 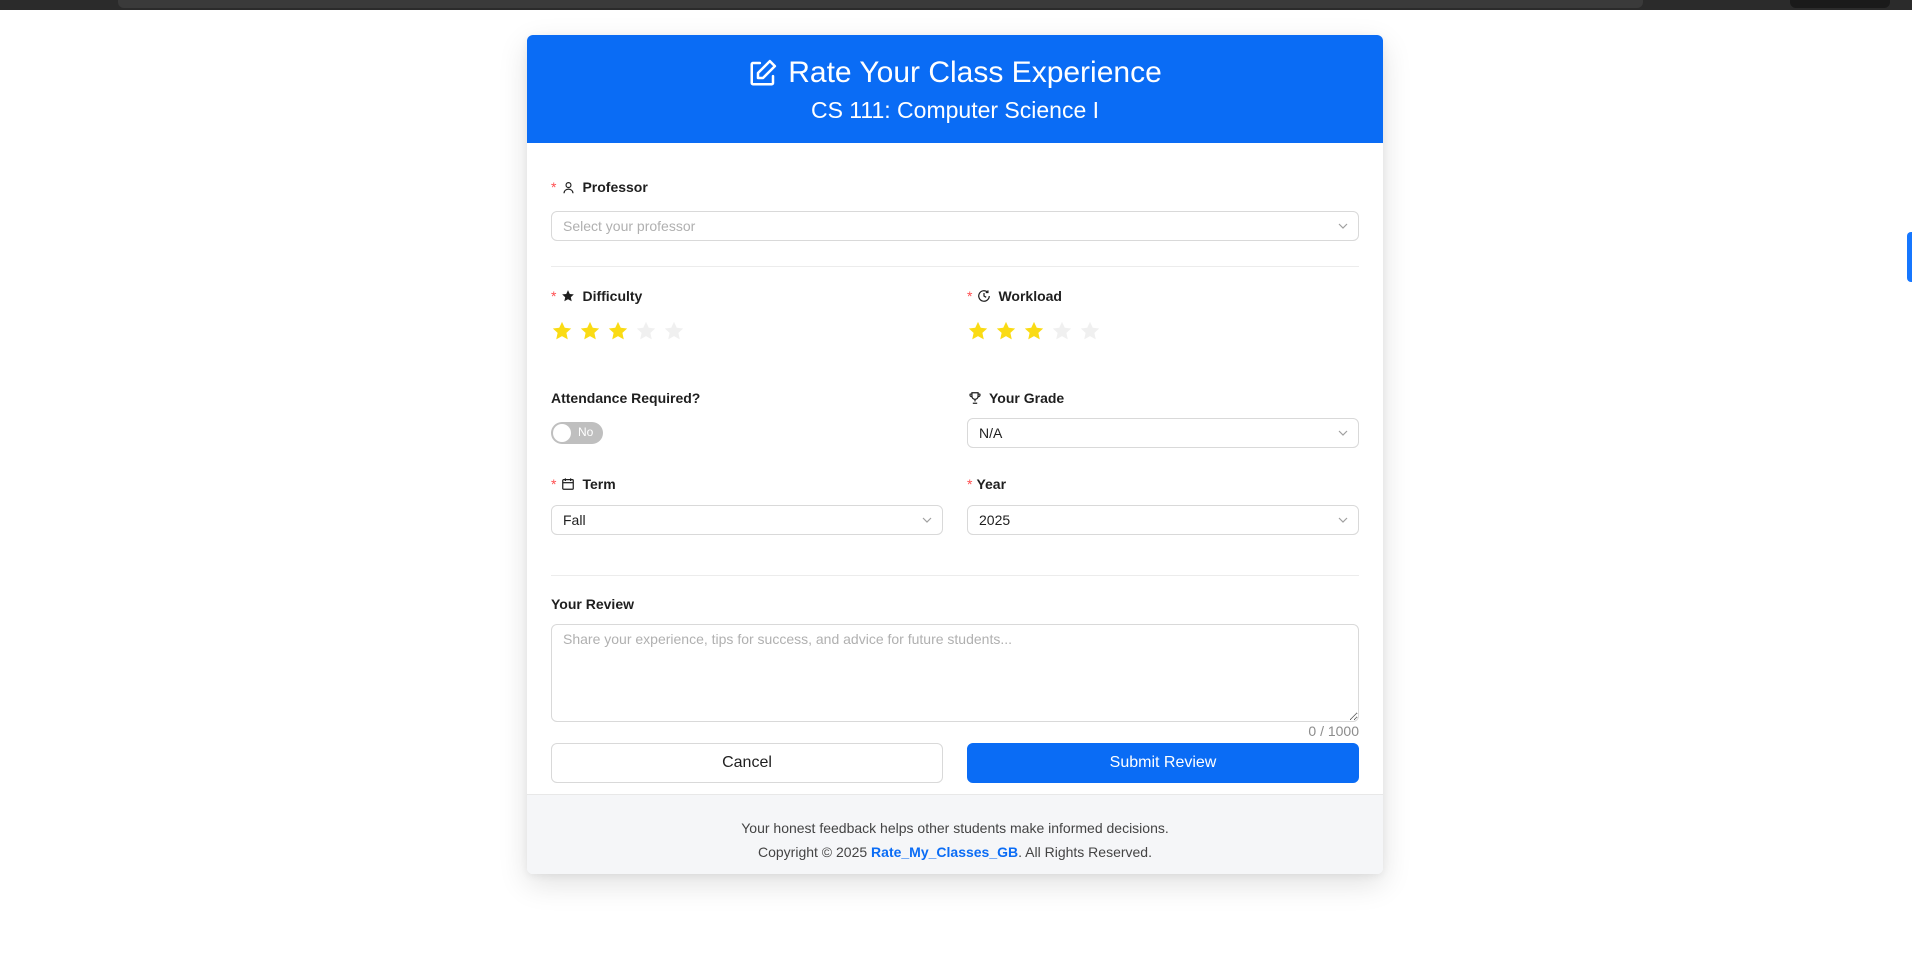 I want to click on term-select-value: Fall, so click(x=574, y=520).